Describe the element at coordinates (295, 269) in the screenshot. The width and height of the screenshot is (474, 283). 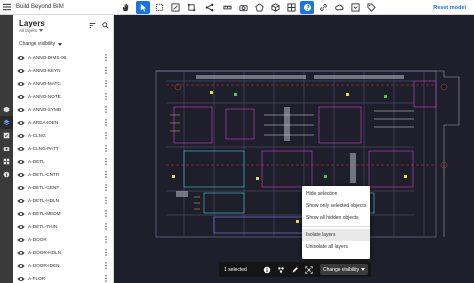
I see `edit-icon` at that location.